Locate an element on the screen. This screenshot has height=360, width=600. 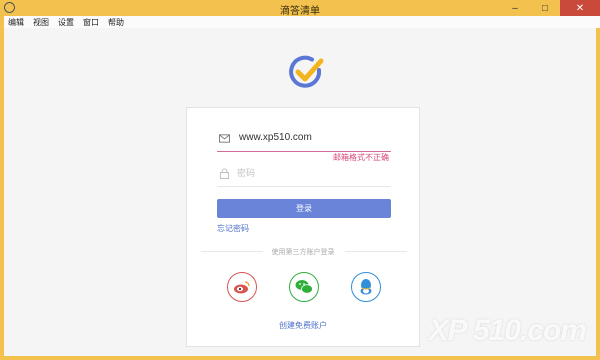
qq-login-button is located at coordinates (366, 287).